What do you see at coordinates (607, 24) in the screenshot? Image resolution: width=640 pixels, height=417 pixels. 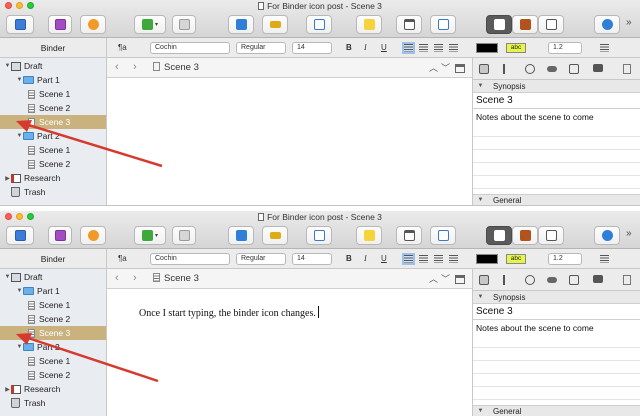 I see `inspector-toggle-button` at bounding box center [607, 24].